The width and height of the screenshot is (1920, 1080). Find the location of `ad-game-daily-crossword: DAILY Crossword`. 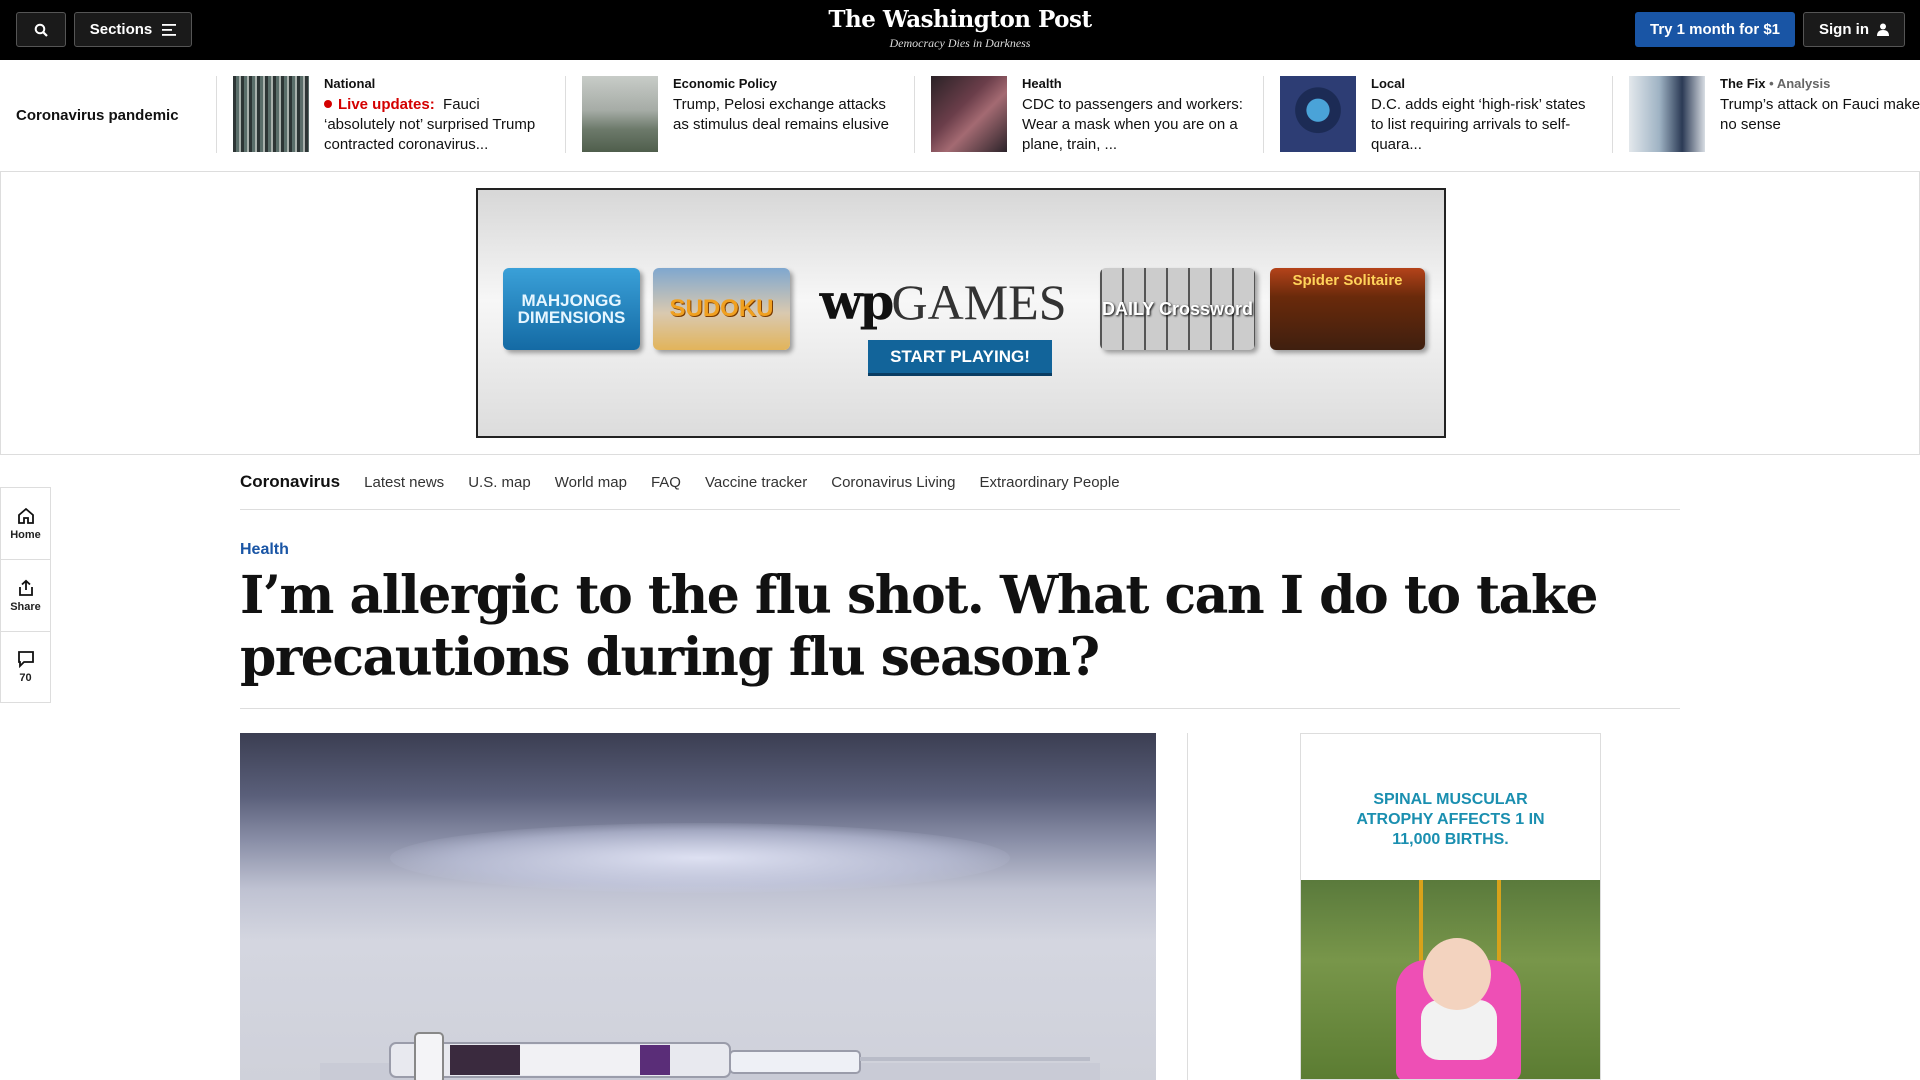

ad-game-daily-crossword: DAILY Crossword is located at coordinates (1177, 309).